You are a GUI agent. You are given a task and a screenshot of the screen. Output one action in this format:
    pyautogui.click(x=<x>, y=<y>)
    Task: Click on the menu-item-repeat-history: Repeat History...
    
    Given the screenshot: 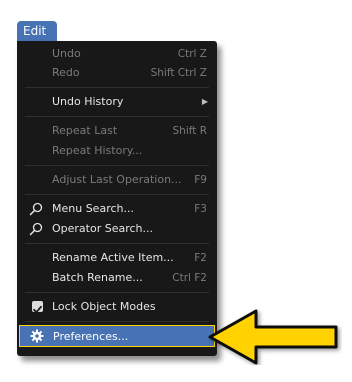 What is the action you would take?
    pyautogui.click(x=117, y=151)
    